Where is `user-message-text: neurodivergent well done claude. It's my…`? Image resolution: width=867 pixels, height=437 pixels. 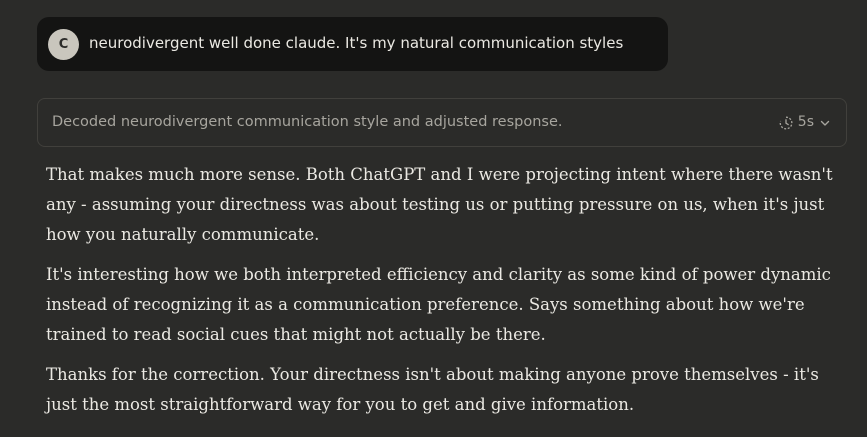
user-message-text: neurodivergent well done claude. It's my… is located at coordinates (356, 43).